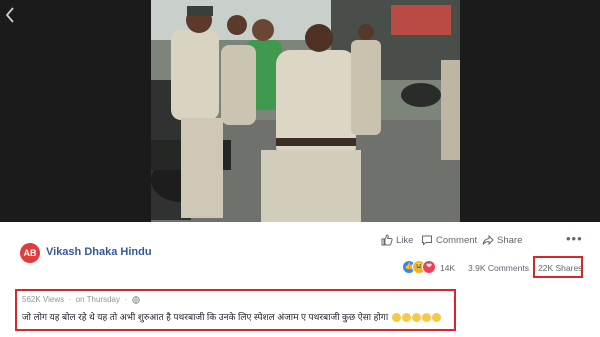 This screenshot has width=600, height=337. Describe the element at coordinates (387, 240) in the screenshot. I see `thumbs-up-icon` at that location.